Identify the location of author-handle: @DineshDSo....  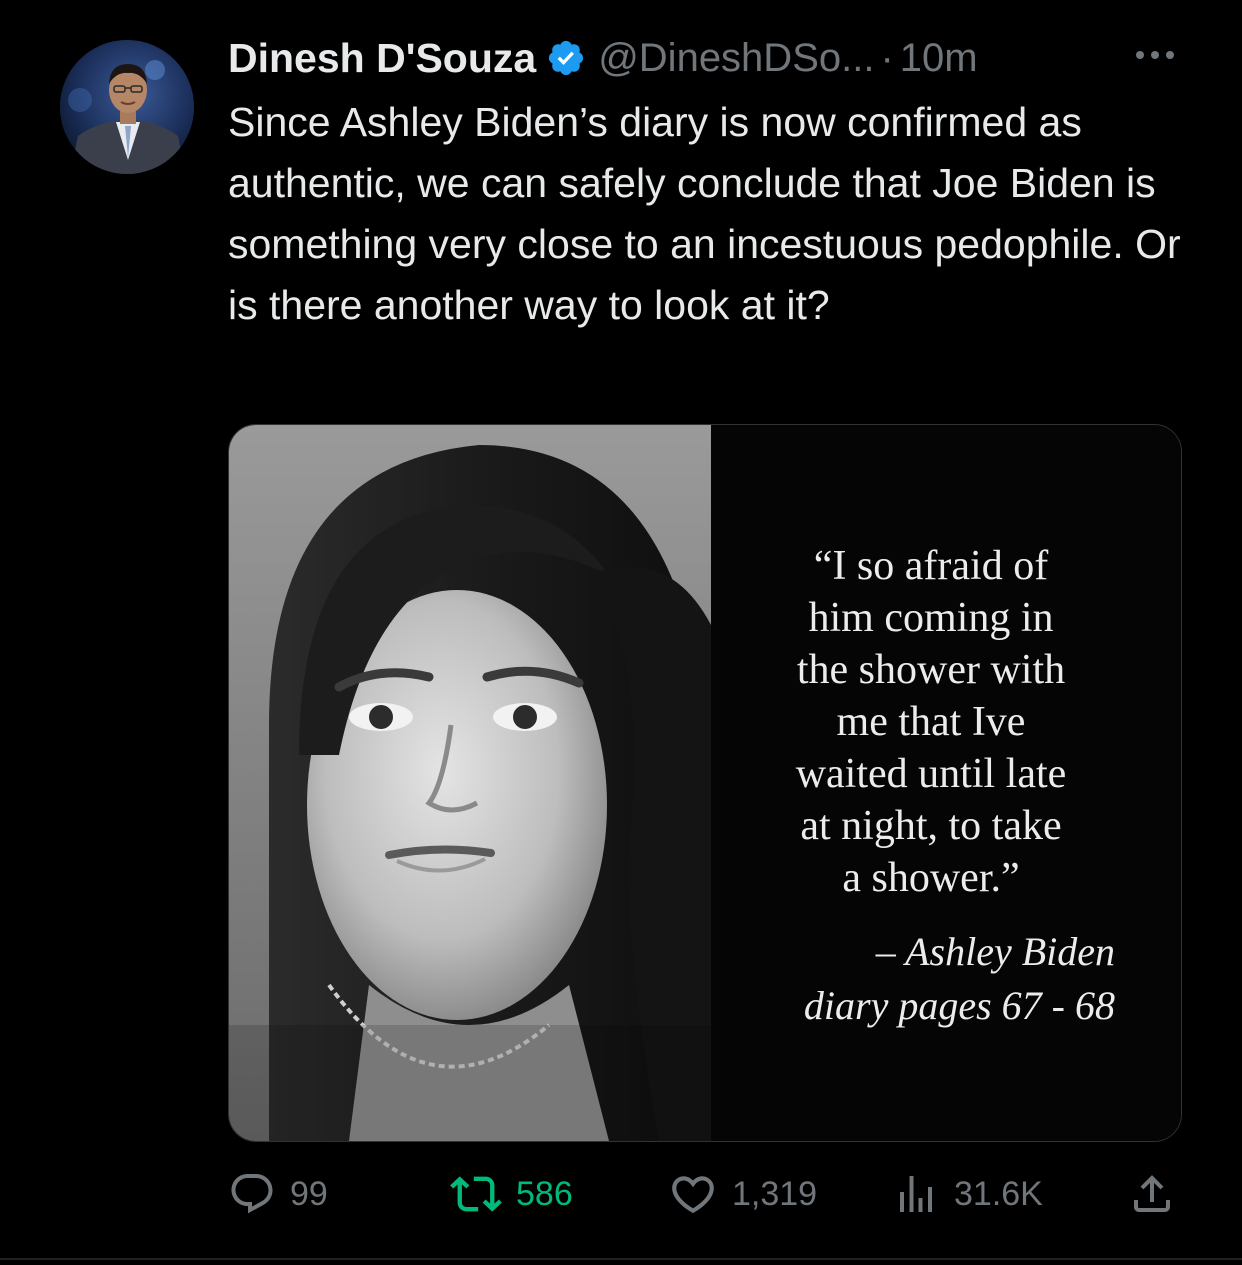
(736, 58).